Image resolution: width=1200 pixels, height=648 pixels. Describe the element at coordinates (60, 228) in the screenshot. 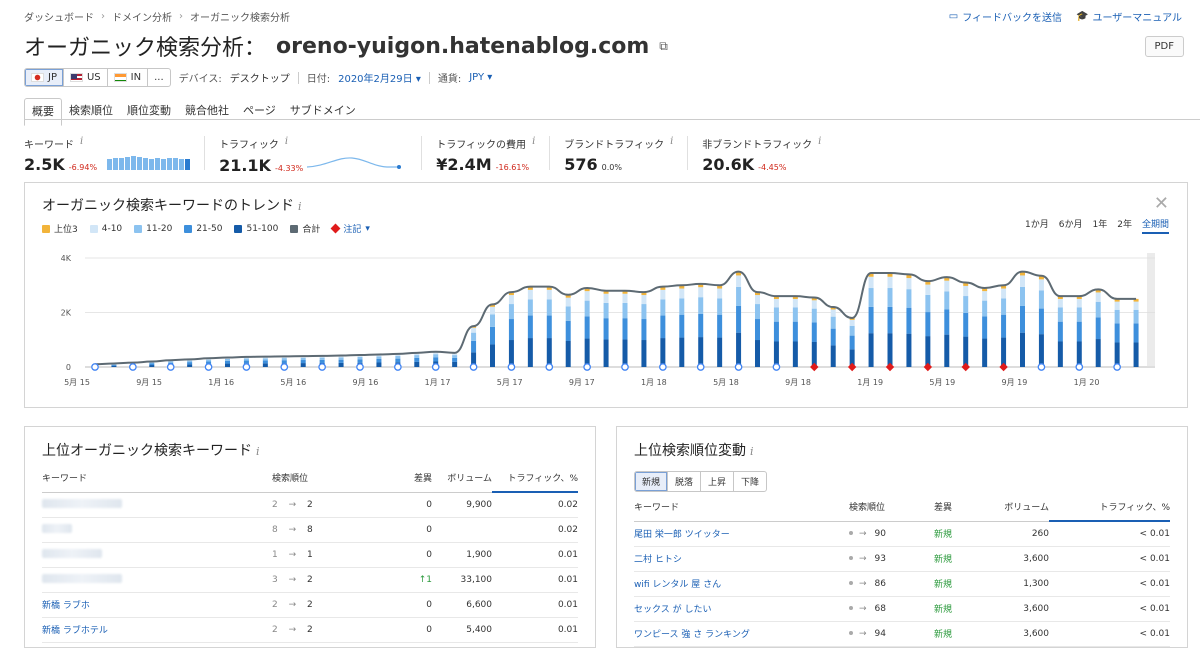

I see `legend-top3: 上位3` at that location.